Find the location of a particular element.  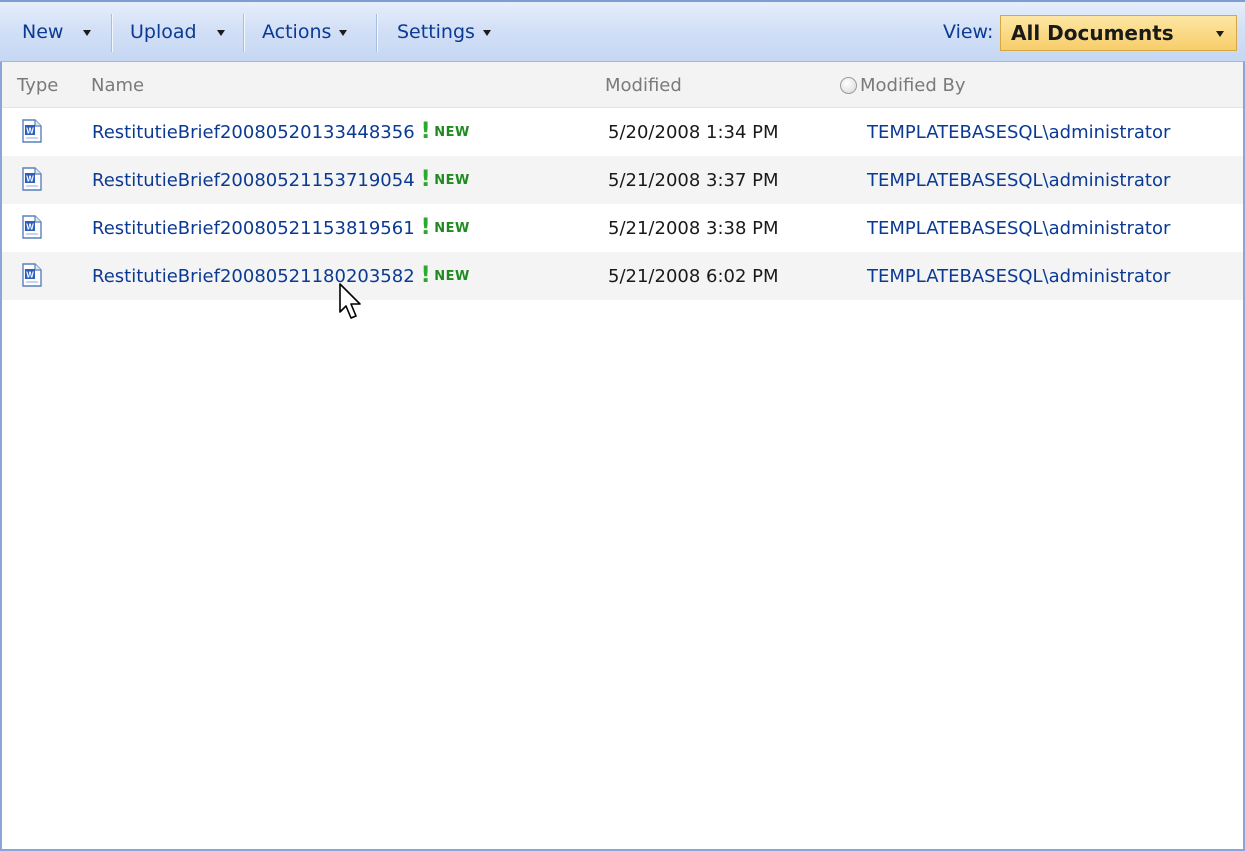

view-select-value: All Documents is located at coordinates (1092, 33).